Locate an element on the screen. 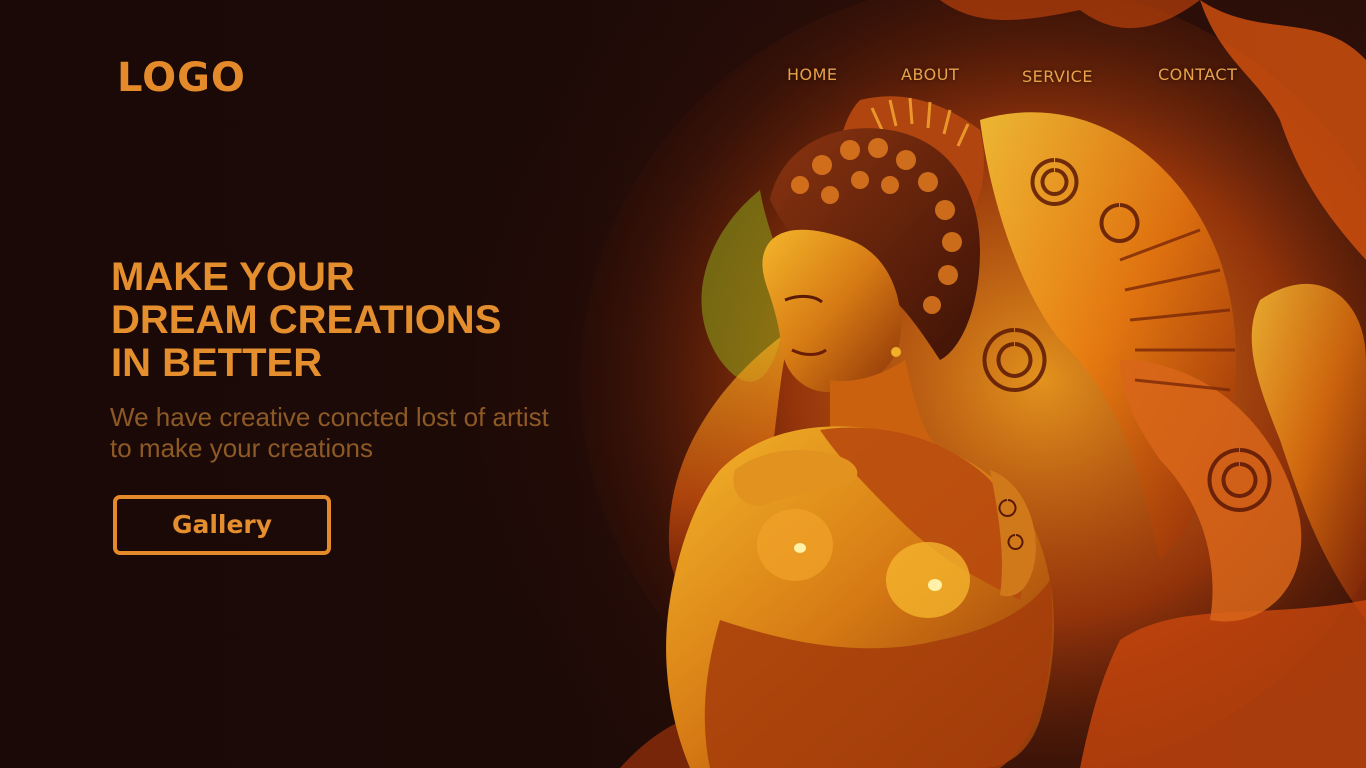  hero-title-line-2: DREAM CREATIONS is located at coordinates (306, 320).